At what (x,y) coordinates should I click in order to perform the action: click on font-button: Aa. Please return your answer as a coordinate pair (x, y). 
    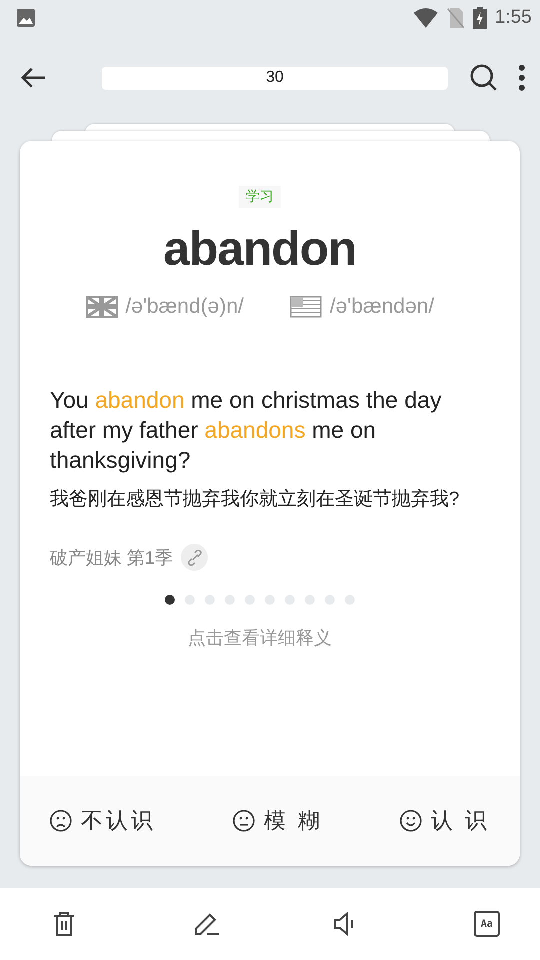
    Looking at the image, I should click on (487, 924).